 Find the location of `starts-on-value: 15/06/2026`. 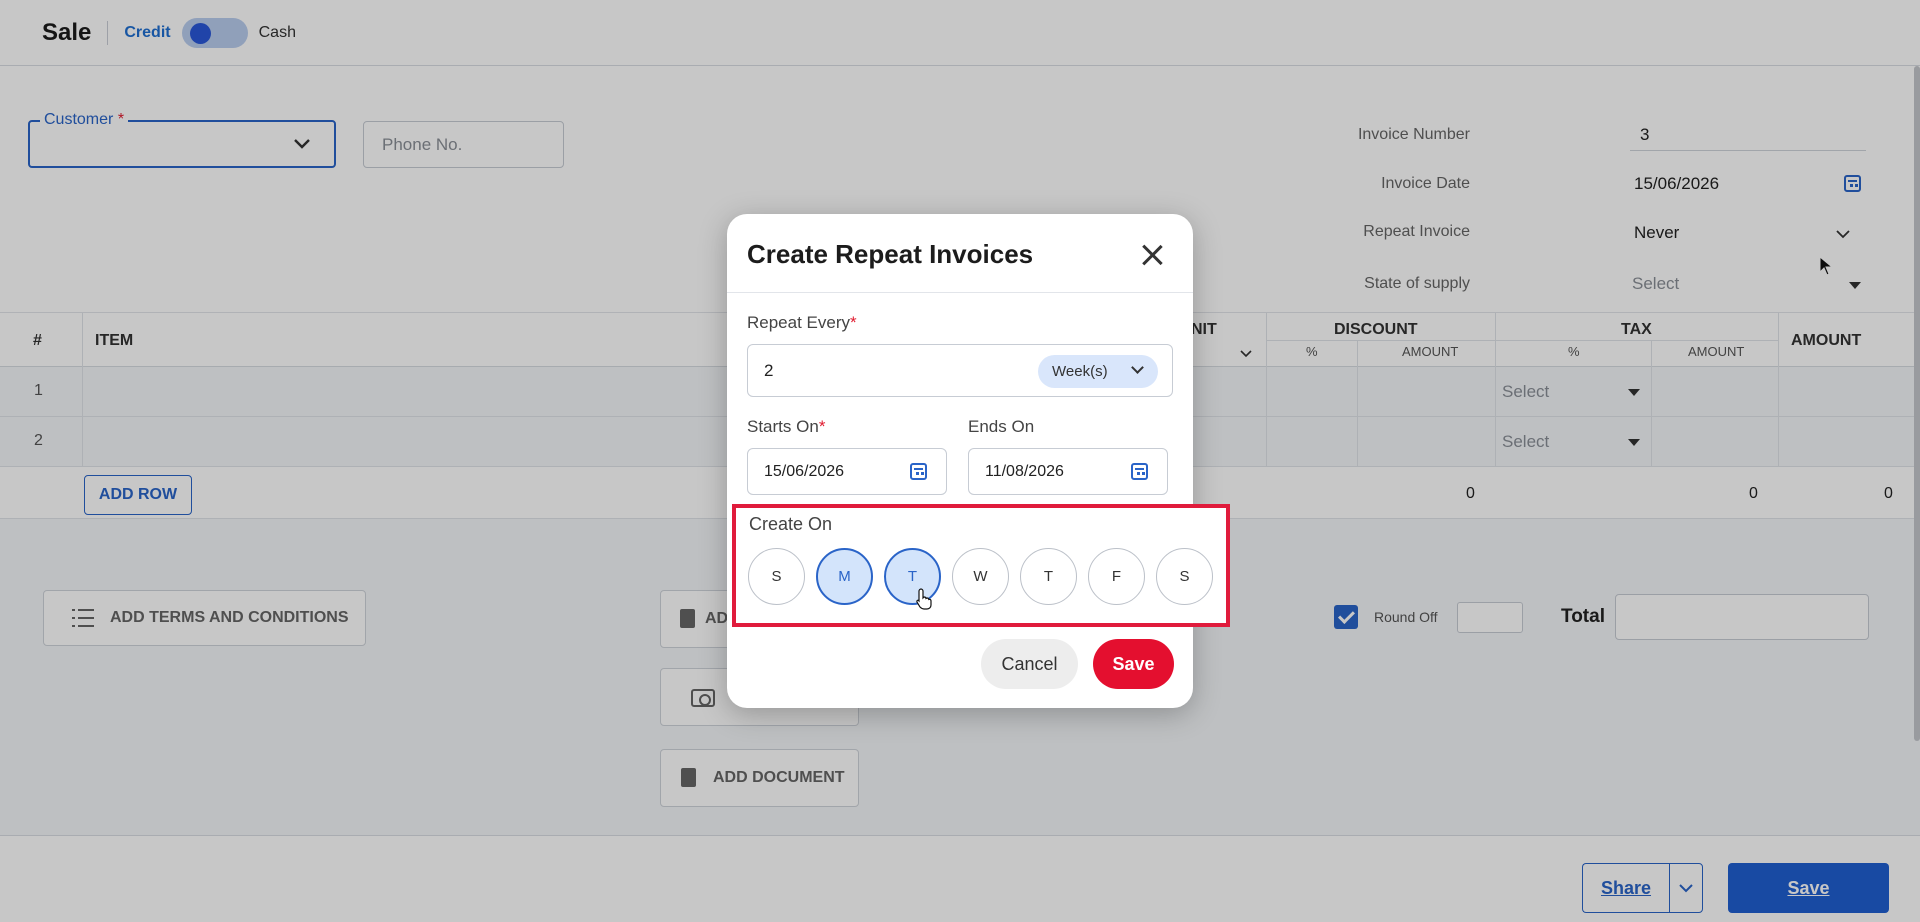

starts-on-value: 15/06/2026 is located at coordinates (804, 471).